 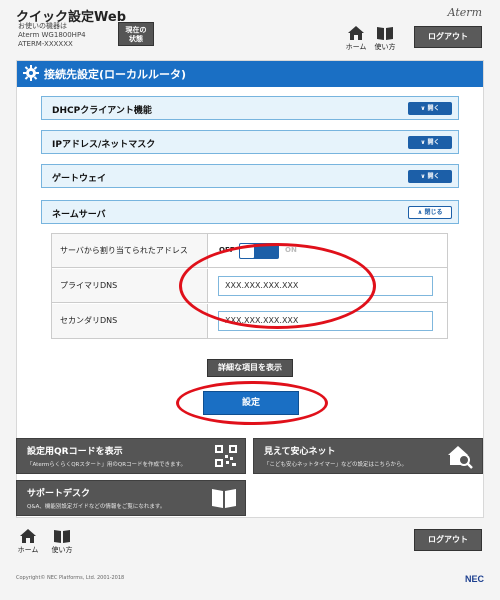 What do you see at coordinates (250, 368) in the screenshot?
I see `show-details-button: 詳細な項目を表示` at bounding box center [250, 368].